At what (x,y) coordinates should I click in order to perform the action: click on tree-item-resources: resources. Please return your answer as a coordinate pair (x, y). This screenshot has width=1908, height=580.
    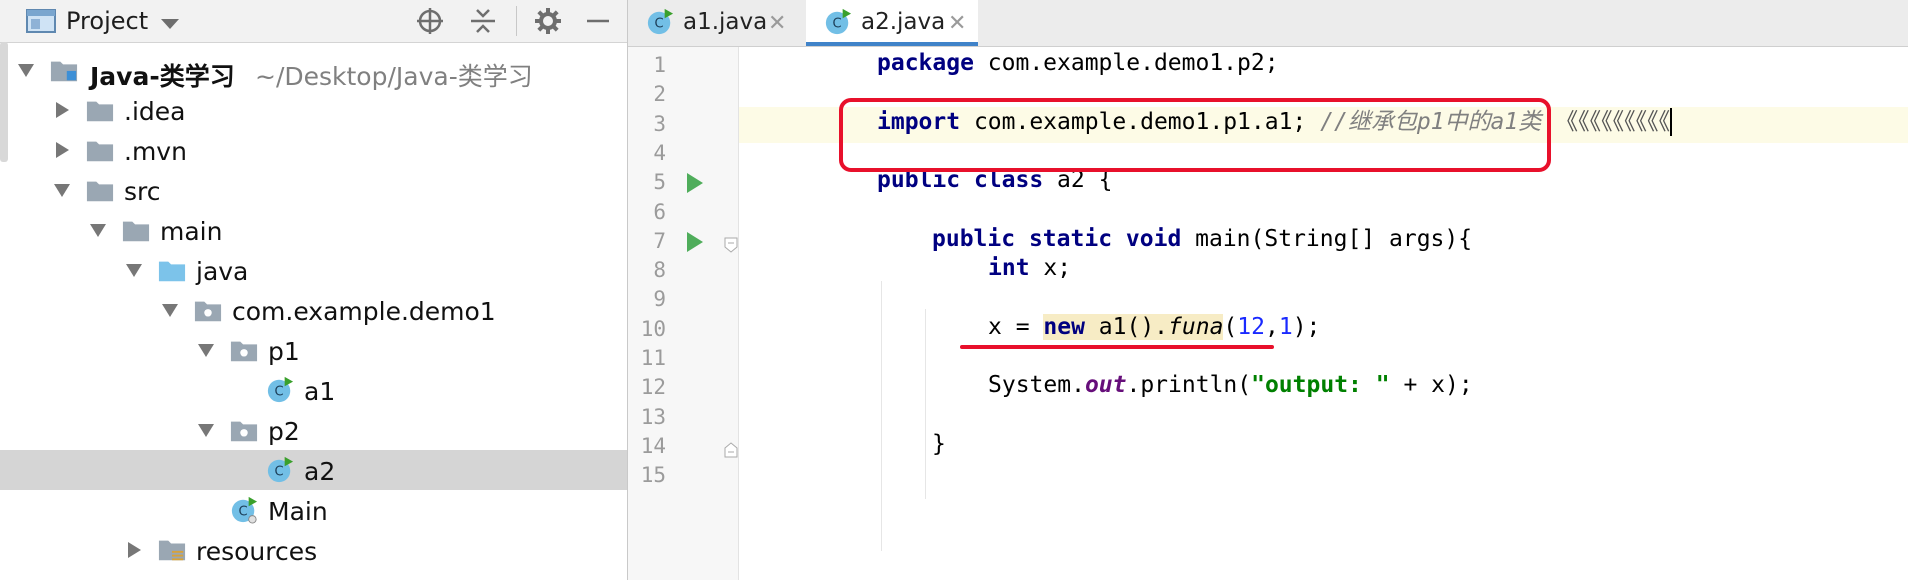
    Looking at the image, I should click on (313, 550).